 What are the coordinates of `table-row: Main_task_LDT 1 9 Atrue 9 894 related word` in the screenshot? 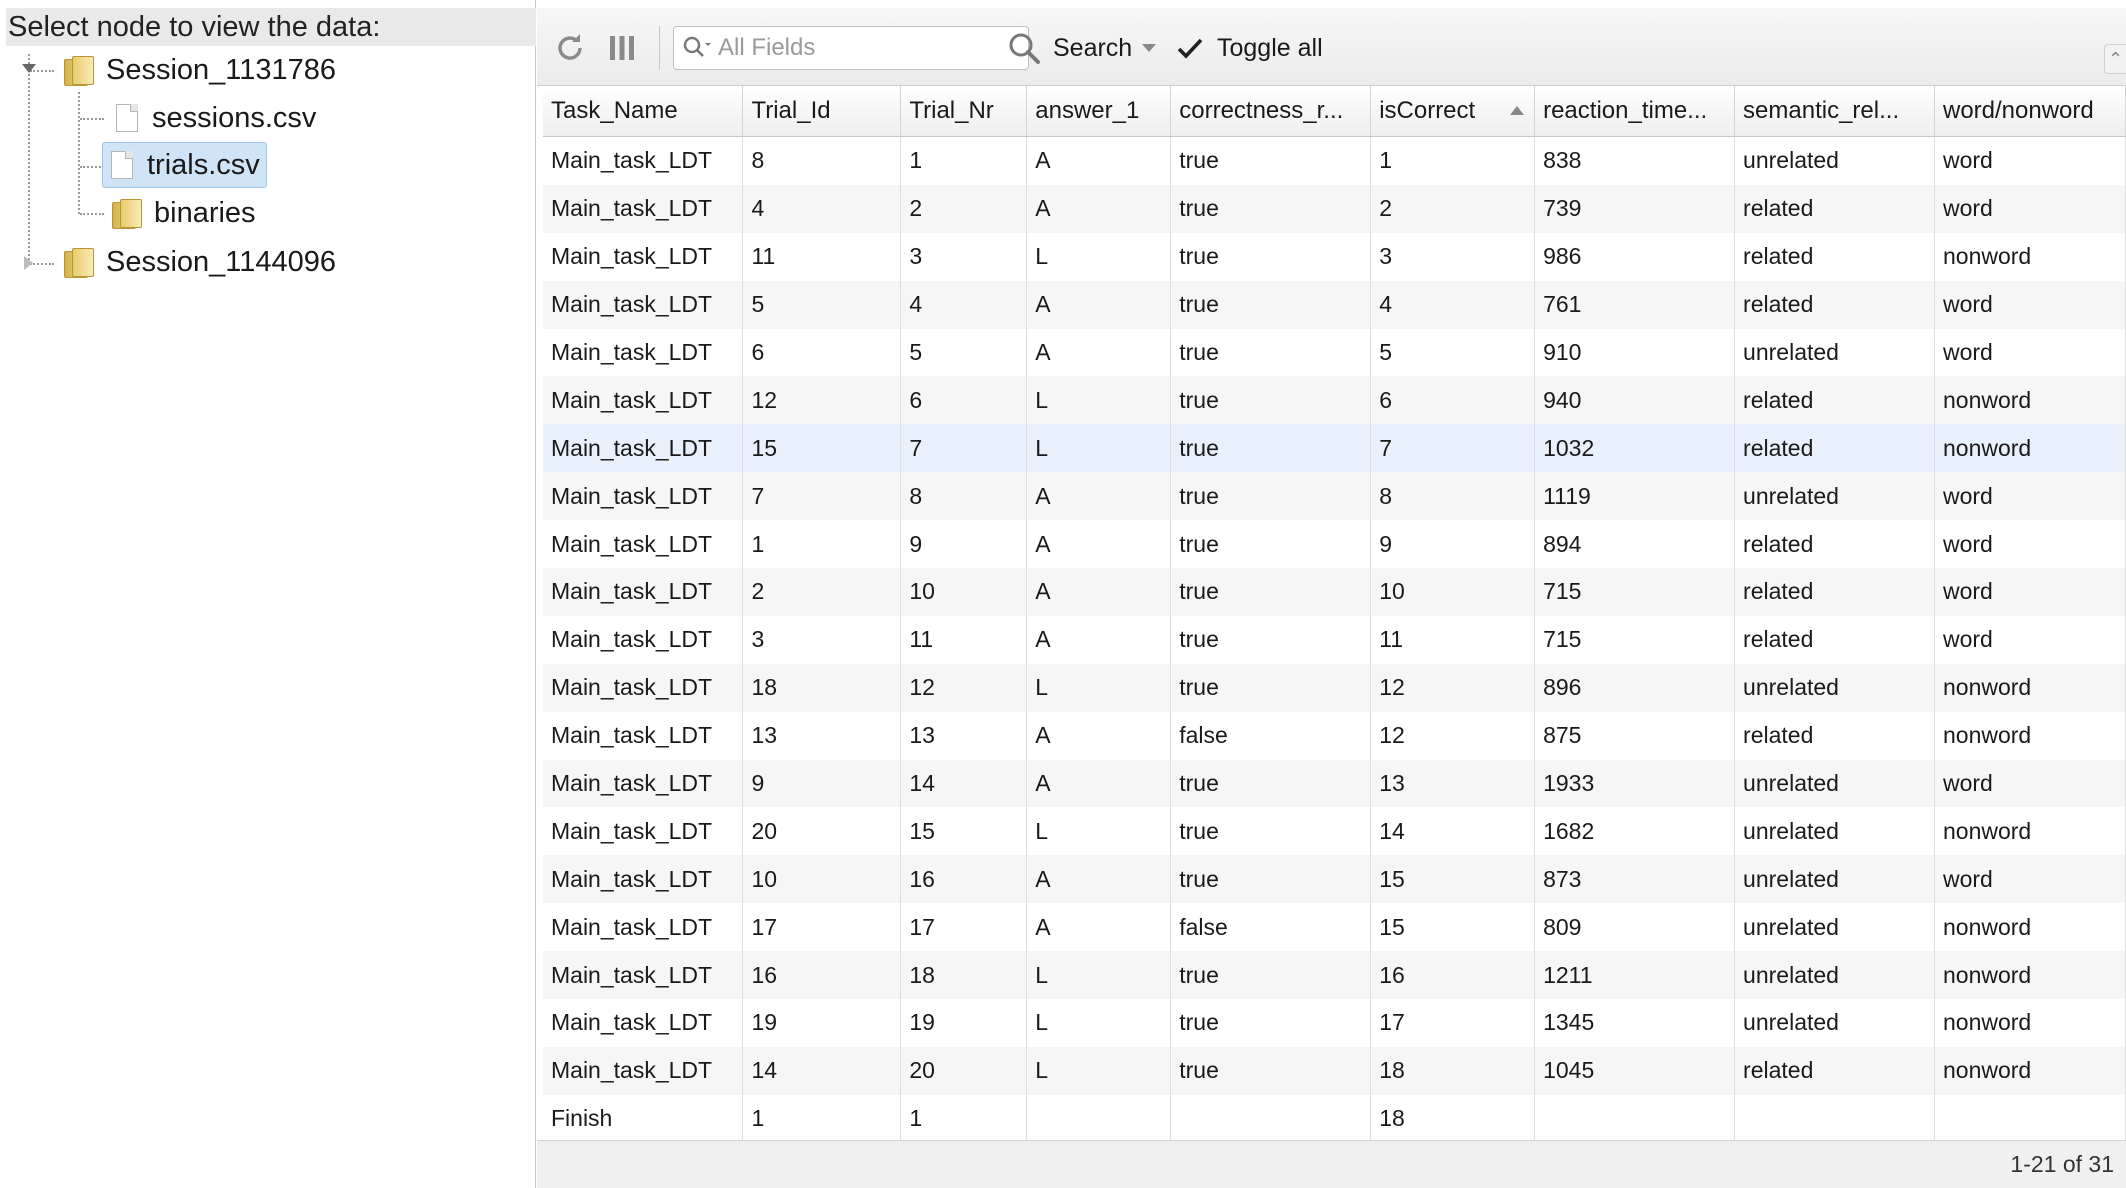 It's located at (1334, 544).